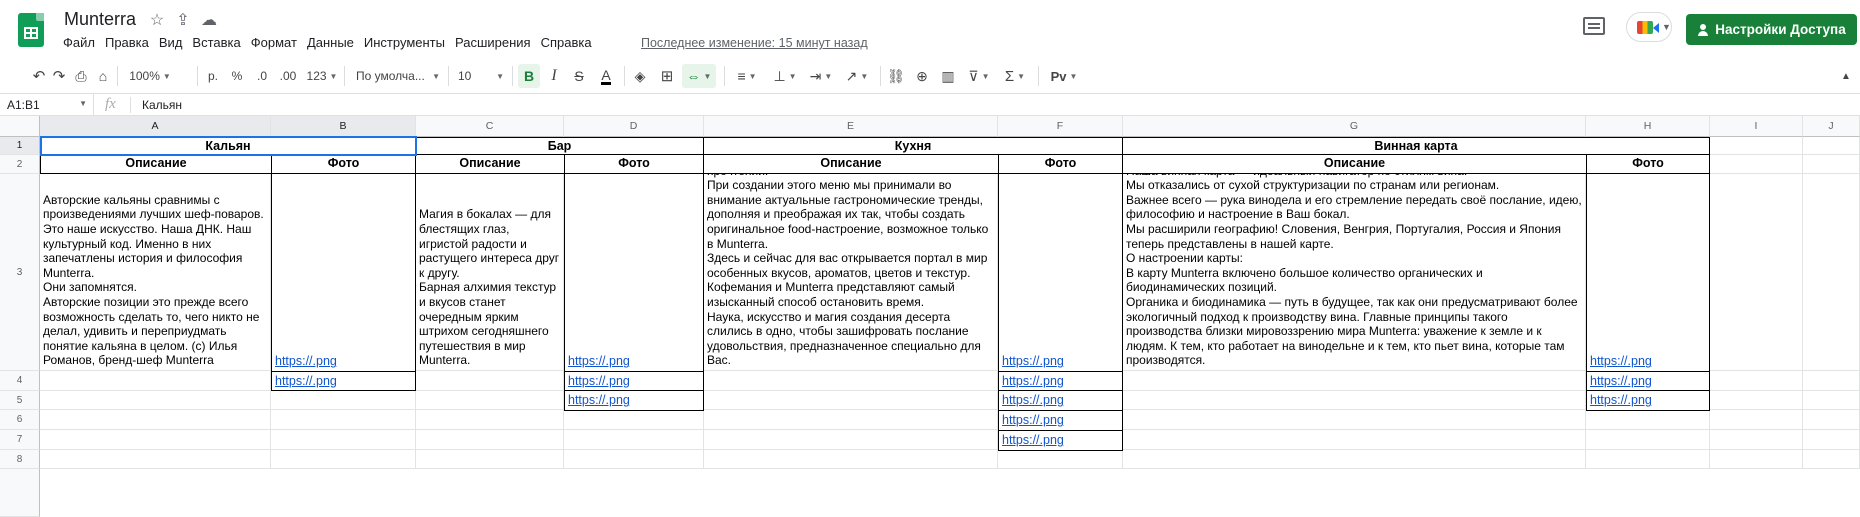  I want to click on text-wrapping-icon: ⇥ ▼, so click(821, 76).